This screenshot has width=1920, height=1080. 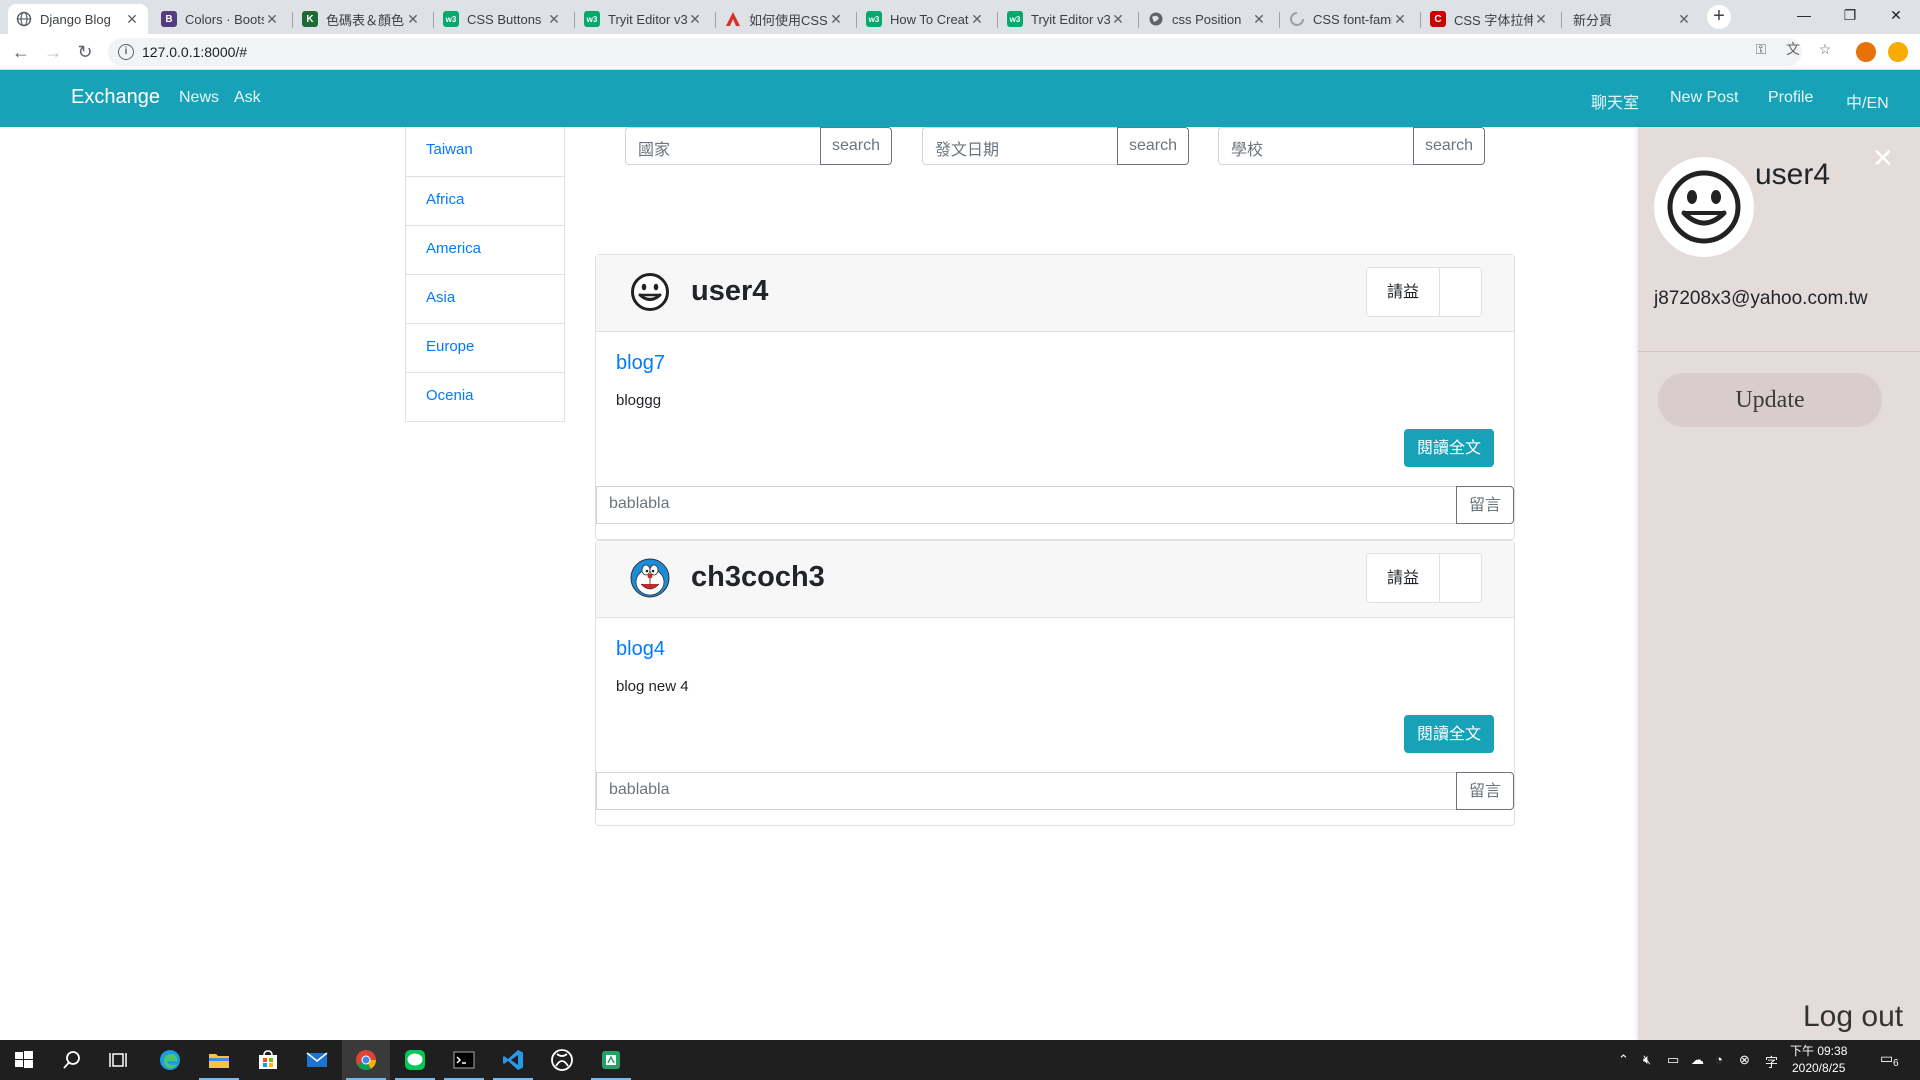 I want to click on keyboard-lang-icon: 字, so click(x=1771, y=1061).